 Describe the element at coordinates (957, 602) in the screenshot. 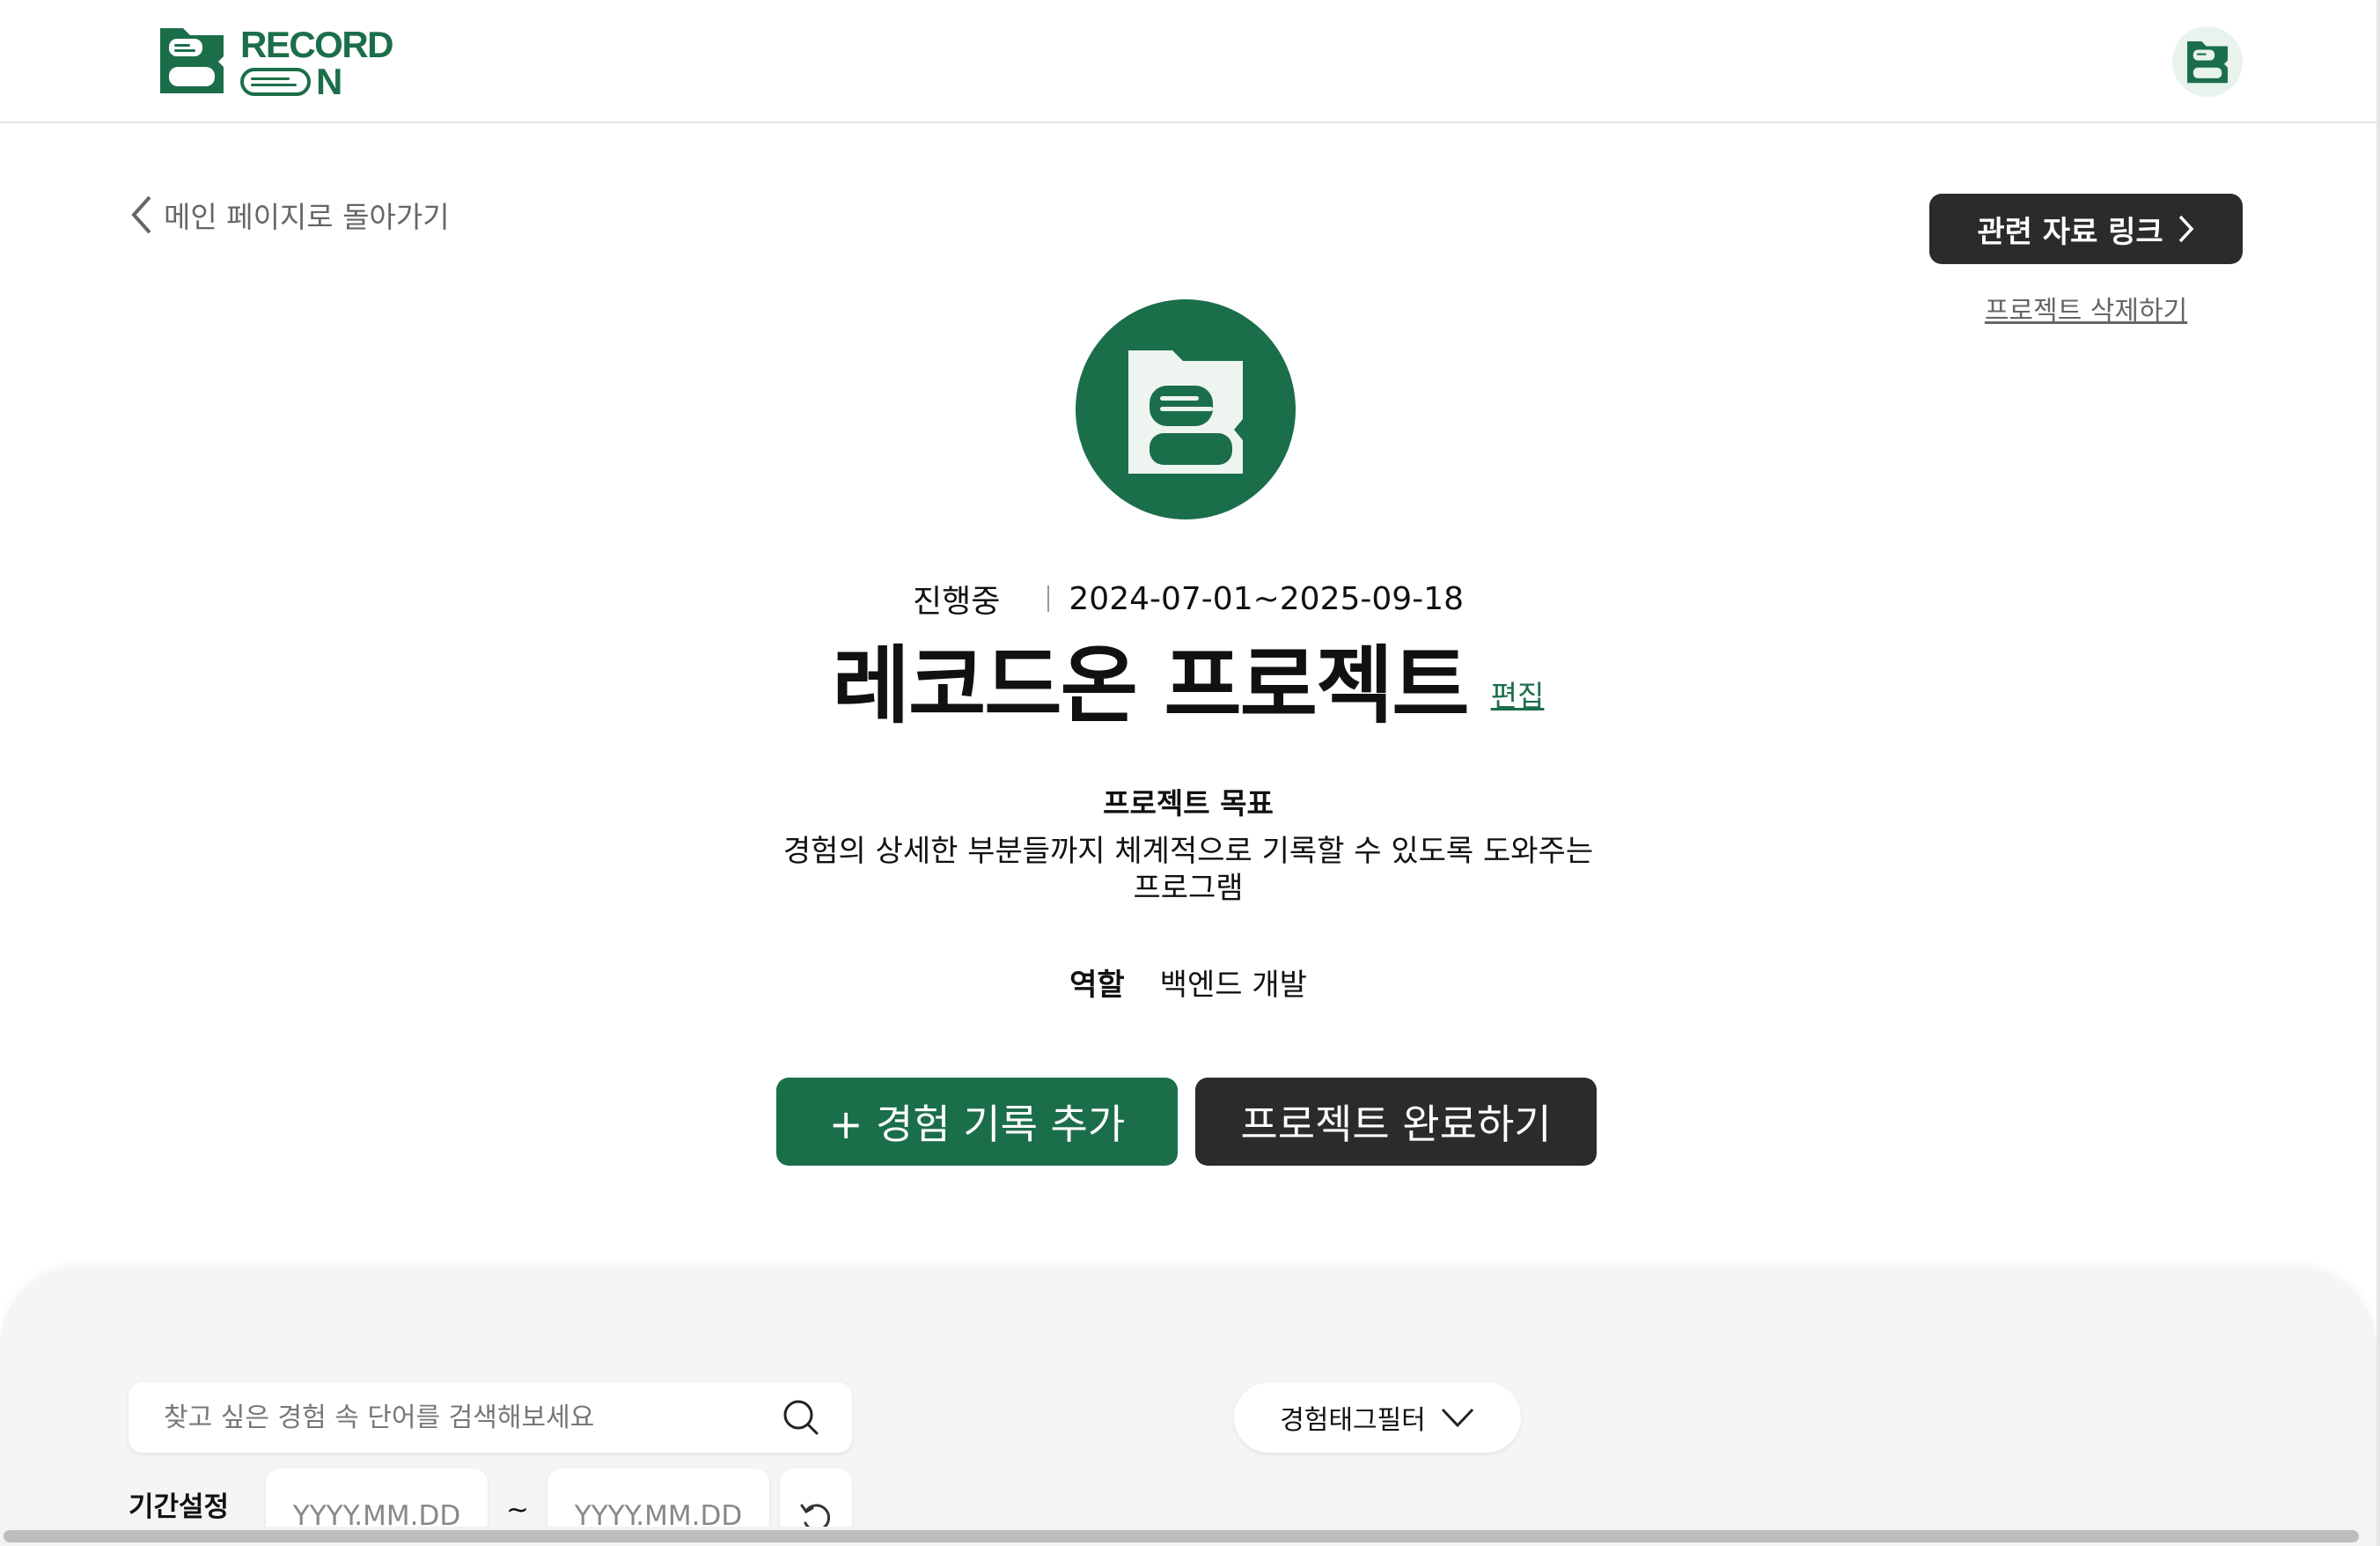

I see `project-status: 진행중` at that location.